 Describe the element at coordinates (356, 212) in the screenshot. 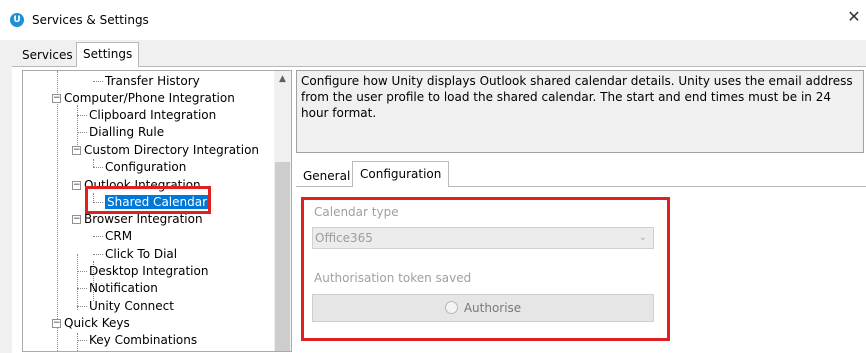

I see `calendar-type-label: Calendar type` at that location.